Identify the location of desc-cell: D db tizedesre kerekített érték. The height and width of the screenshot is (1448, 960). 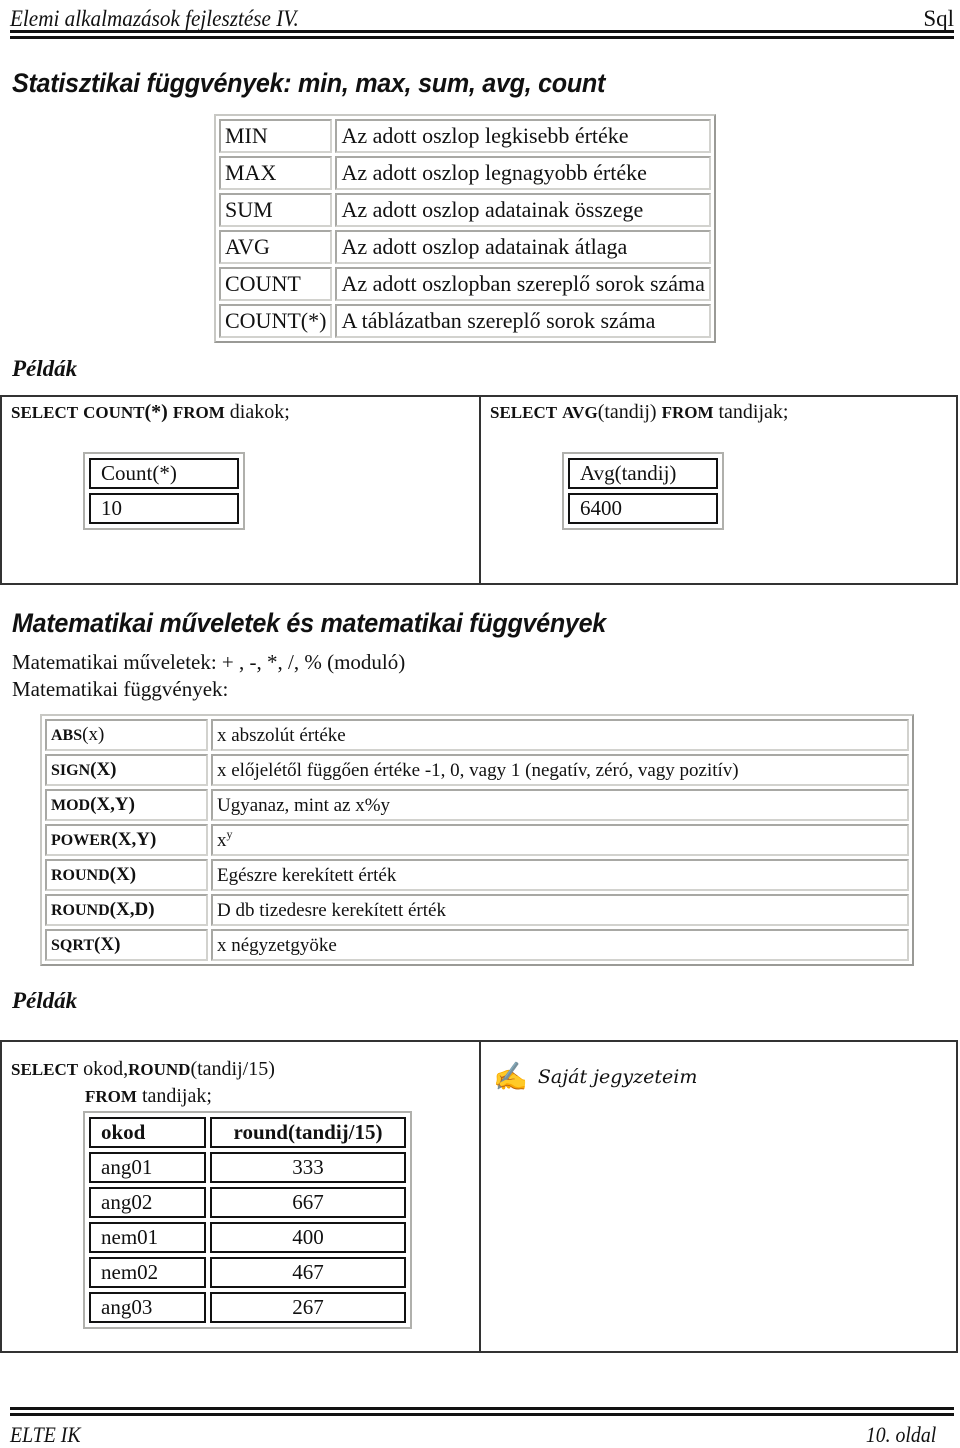
(560, 910).